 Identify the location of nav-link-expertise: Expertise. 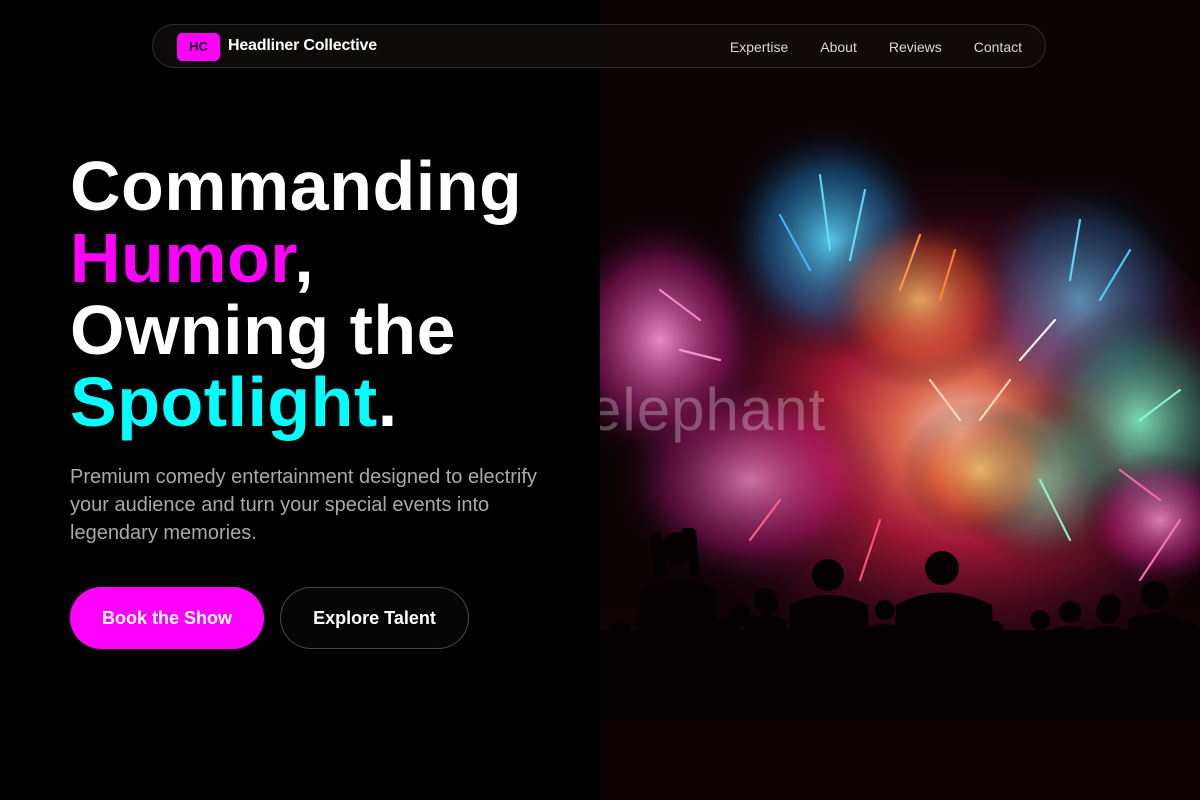
(759, 47).